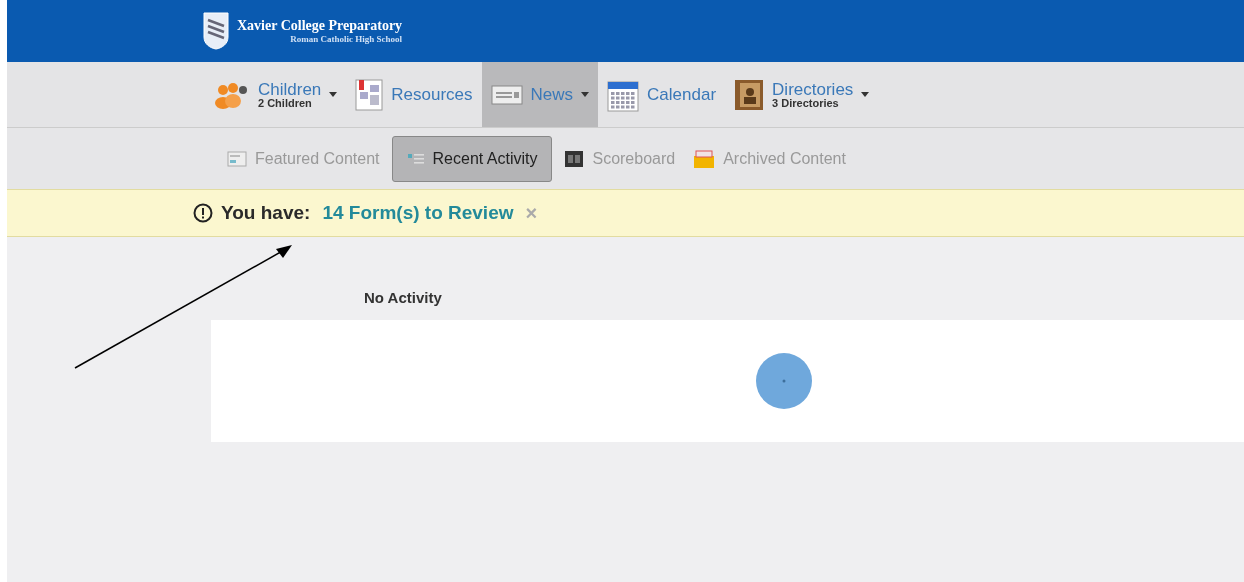 The image size is (1244, 582). What do you see at coordinates (472, 158) in the screenshot?
I see `sub-tab: Recent Activity` at bounding box center [472, 158].